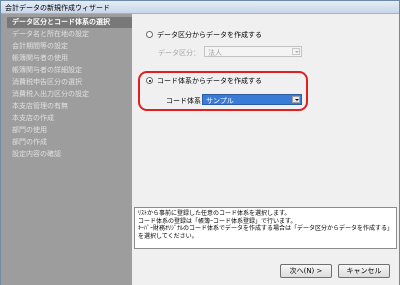 This screenshot has height=285, width=400. Describe the element at coordinates (72, 94) in the screenshot. I see `step-consumption-tax-io: 消費税入出力区分の設定` at that location.